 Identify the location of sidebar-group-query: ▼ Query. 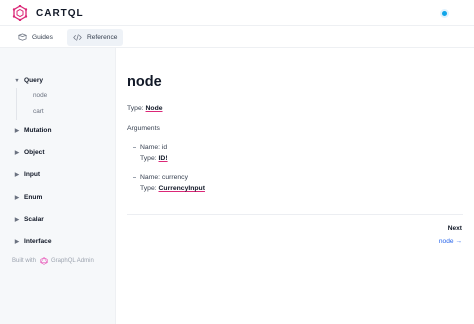
(28, 80).